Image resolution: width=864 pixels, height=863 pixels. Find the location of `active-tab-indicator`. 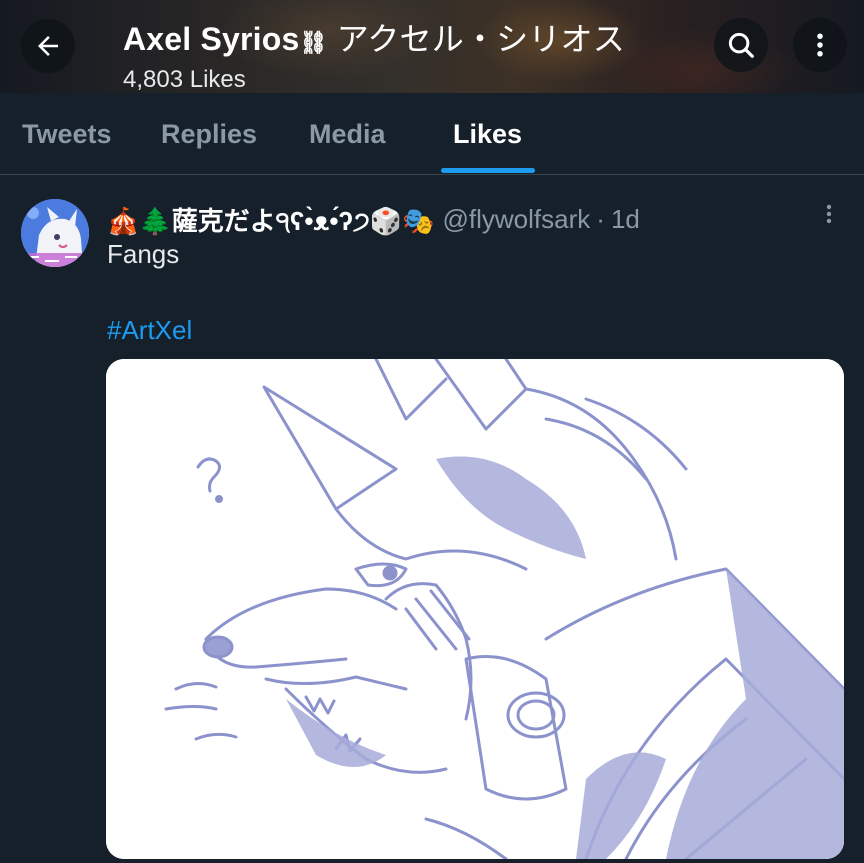

active-tab-indicator is located at coordinates (488, 170).